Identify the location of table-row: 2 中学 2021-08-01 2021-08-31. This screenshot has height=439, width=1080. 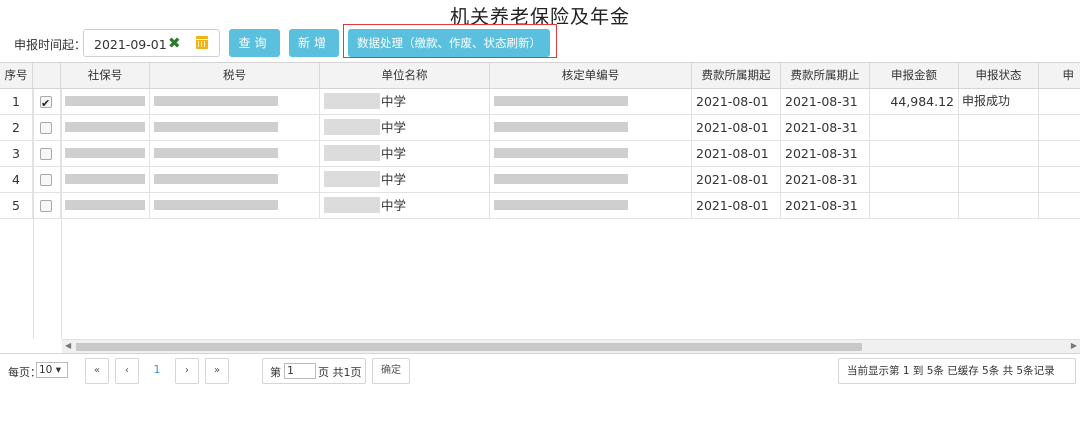
(540, 128).